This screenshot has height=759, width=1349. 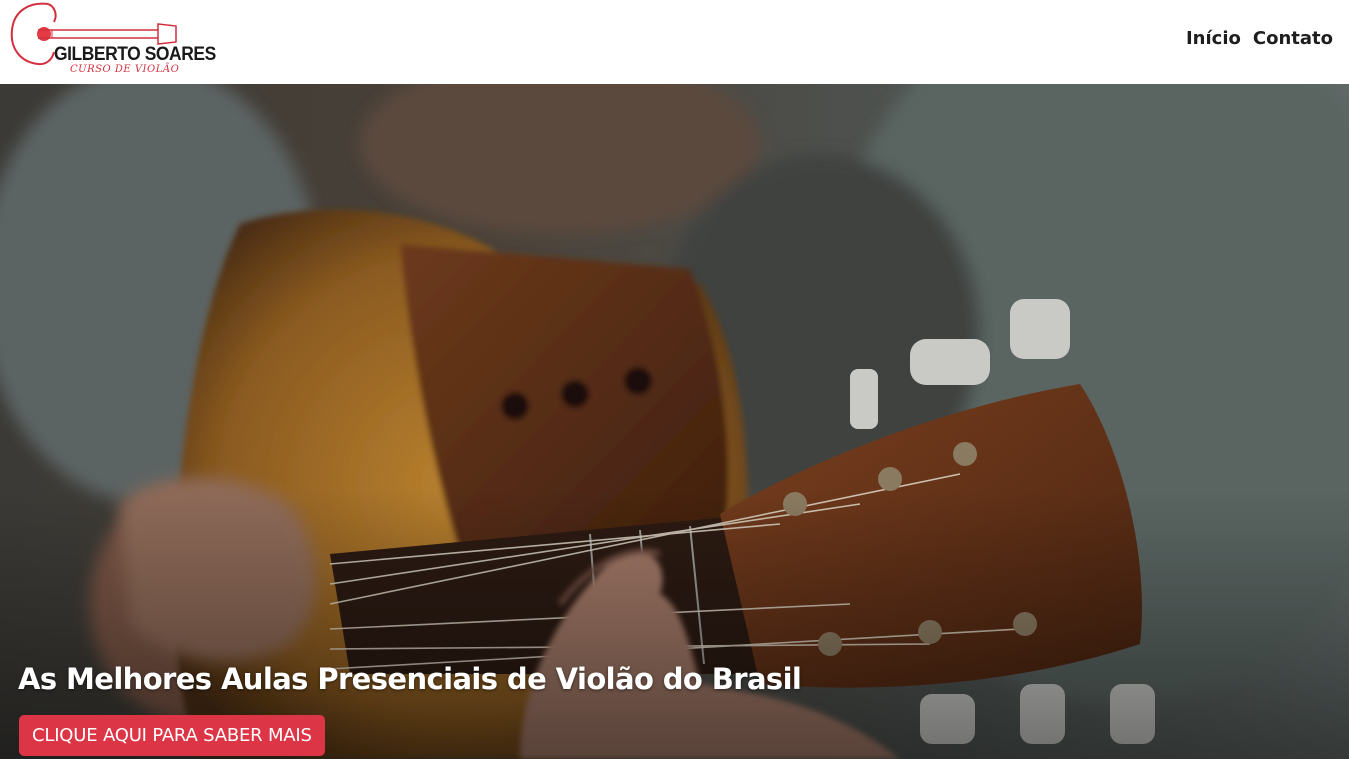 I want to click on brand-tagline: CURSO DE VIOLÃO, so click(x=125, y=69).